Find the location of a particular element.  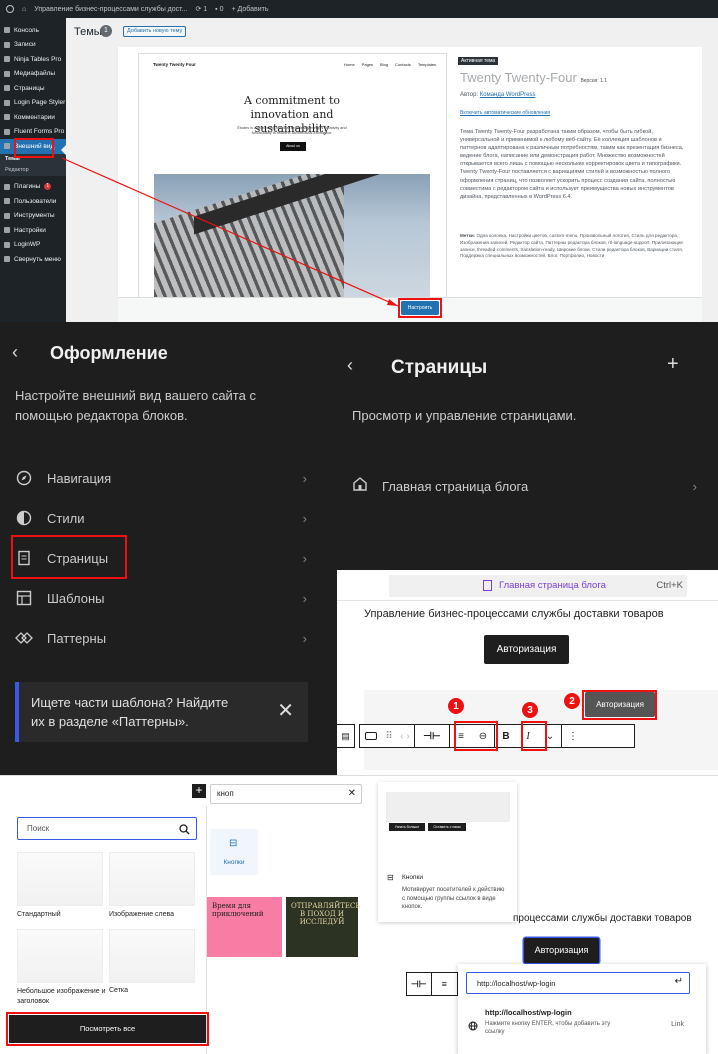

command-bar: Главная страница блога Ctrl+K is located at coordinates (538, 586).